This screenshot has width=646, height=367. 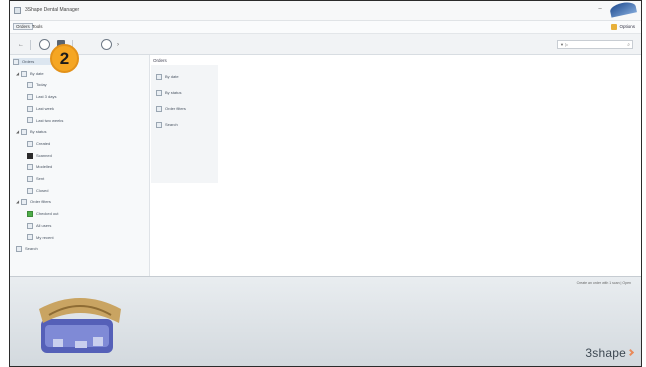 I want to click on user-icon, so click(x=614, y=27).